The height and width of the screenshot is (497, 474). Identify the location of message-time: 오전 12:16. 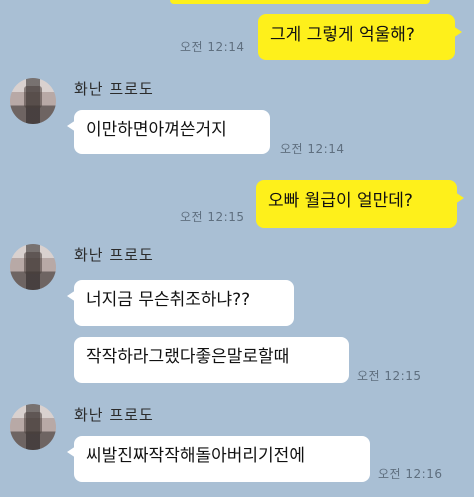
(410, 474).